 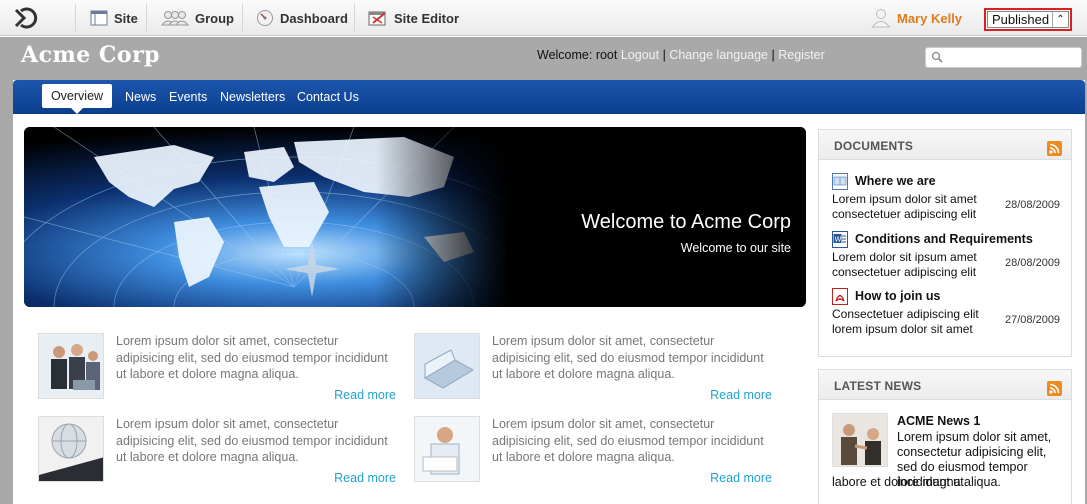 I want to click on nav-item-news: News, so click(x=140, y=97).